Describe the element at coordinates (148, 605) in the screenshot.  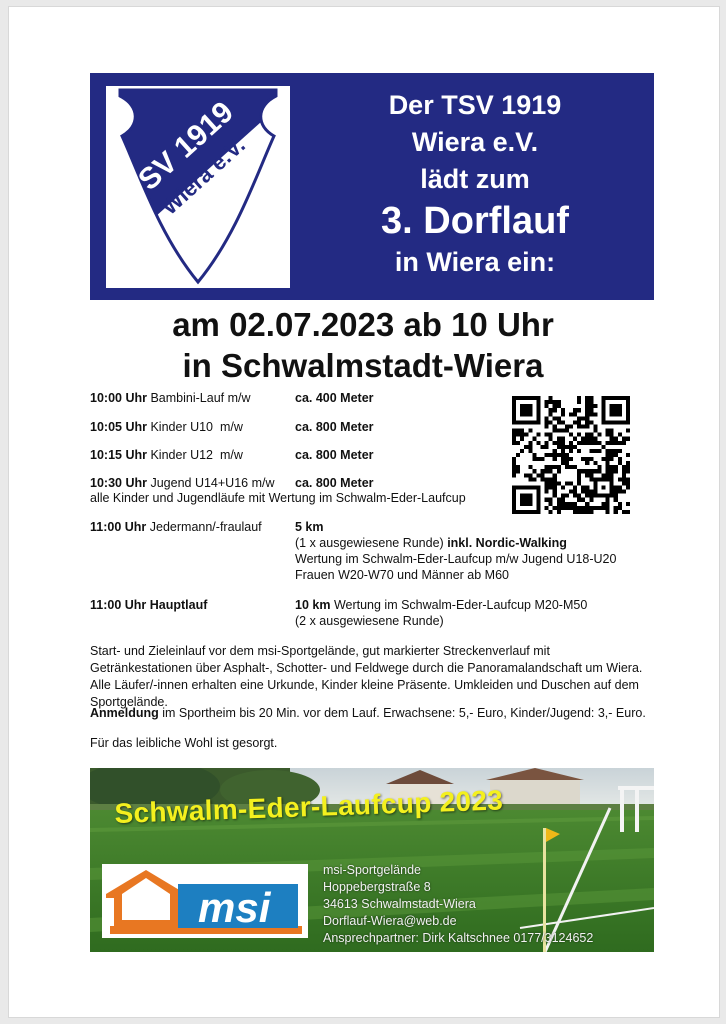
I see `schedule-row-hauptlauf: 11:00 Uhr Hauptlauf` at that location.